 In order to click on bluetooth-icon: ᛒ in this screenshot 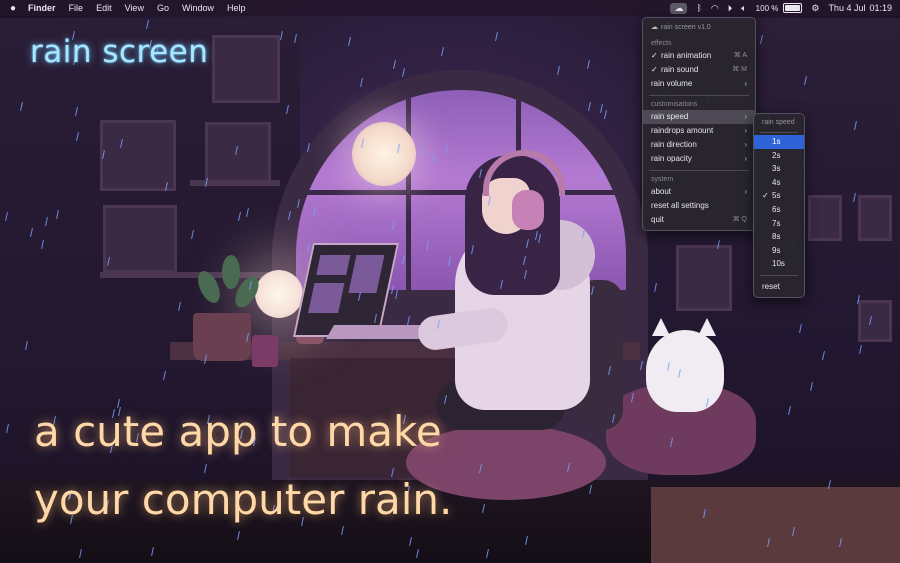, I will do `click(698, 8)`.